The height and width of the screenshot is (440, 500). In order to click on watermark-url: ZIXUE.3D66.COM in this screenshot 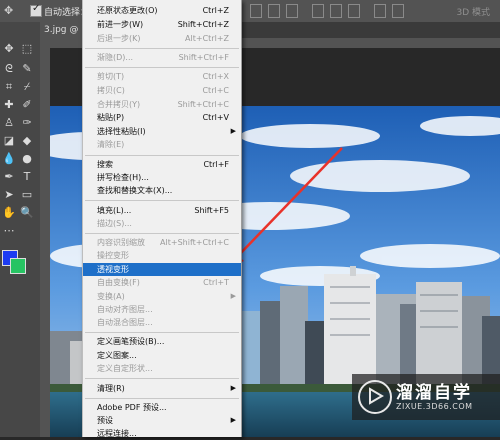, I will do `click(434, 406)`.